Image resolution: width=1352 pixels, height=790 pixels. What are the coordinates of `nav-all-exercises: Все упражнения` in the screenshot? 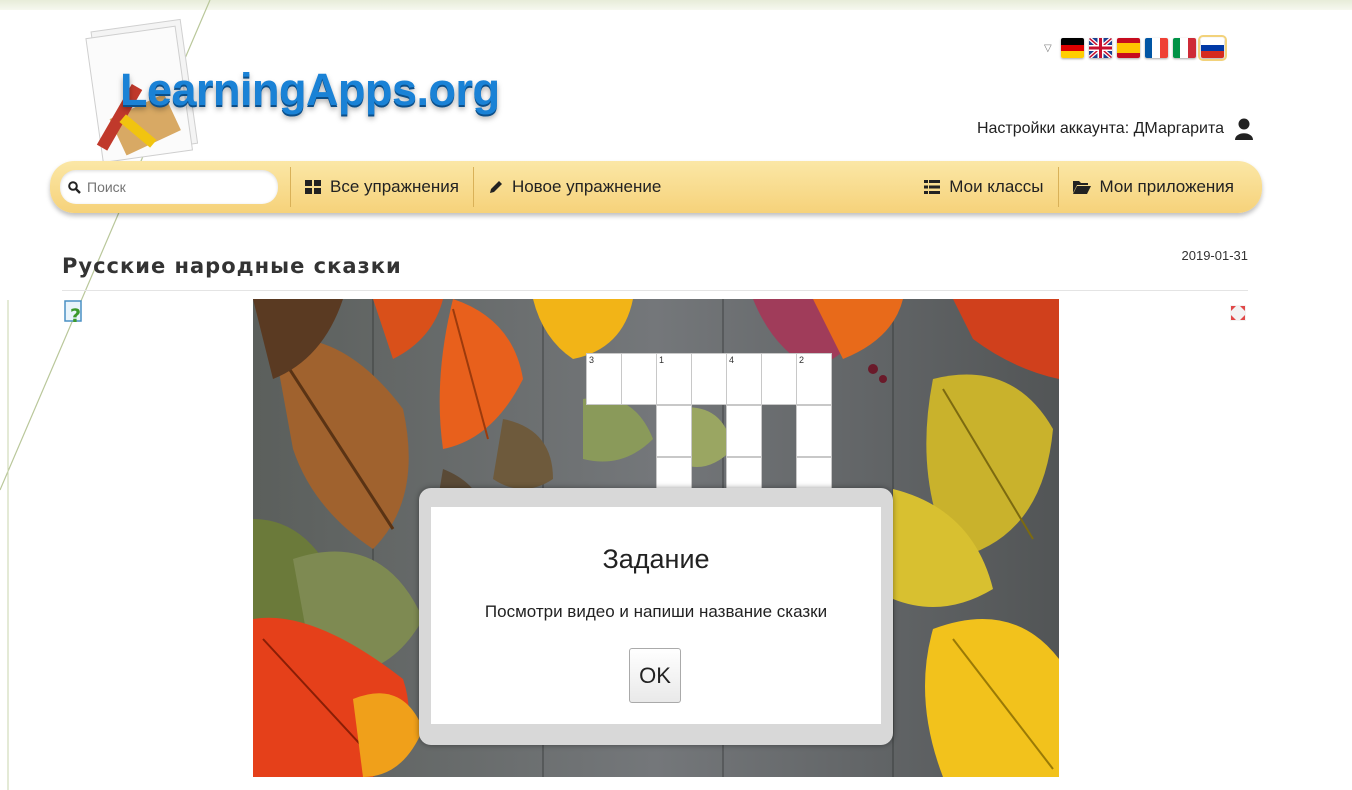 It's located at (382, 187).